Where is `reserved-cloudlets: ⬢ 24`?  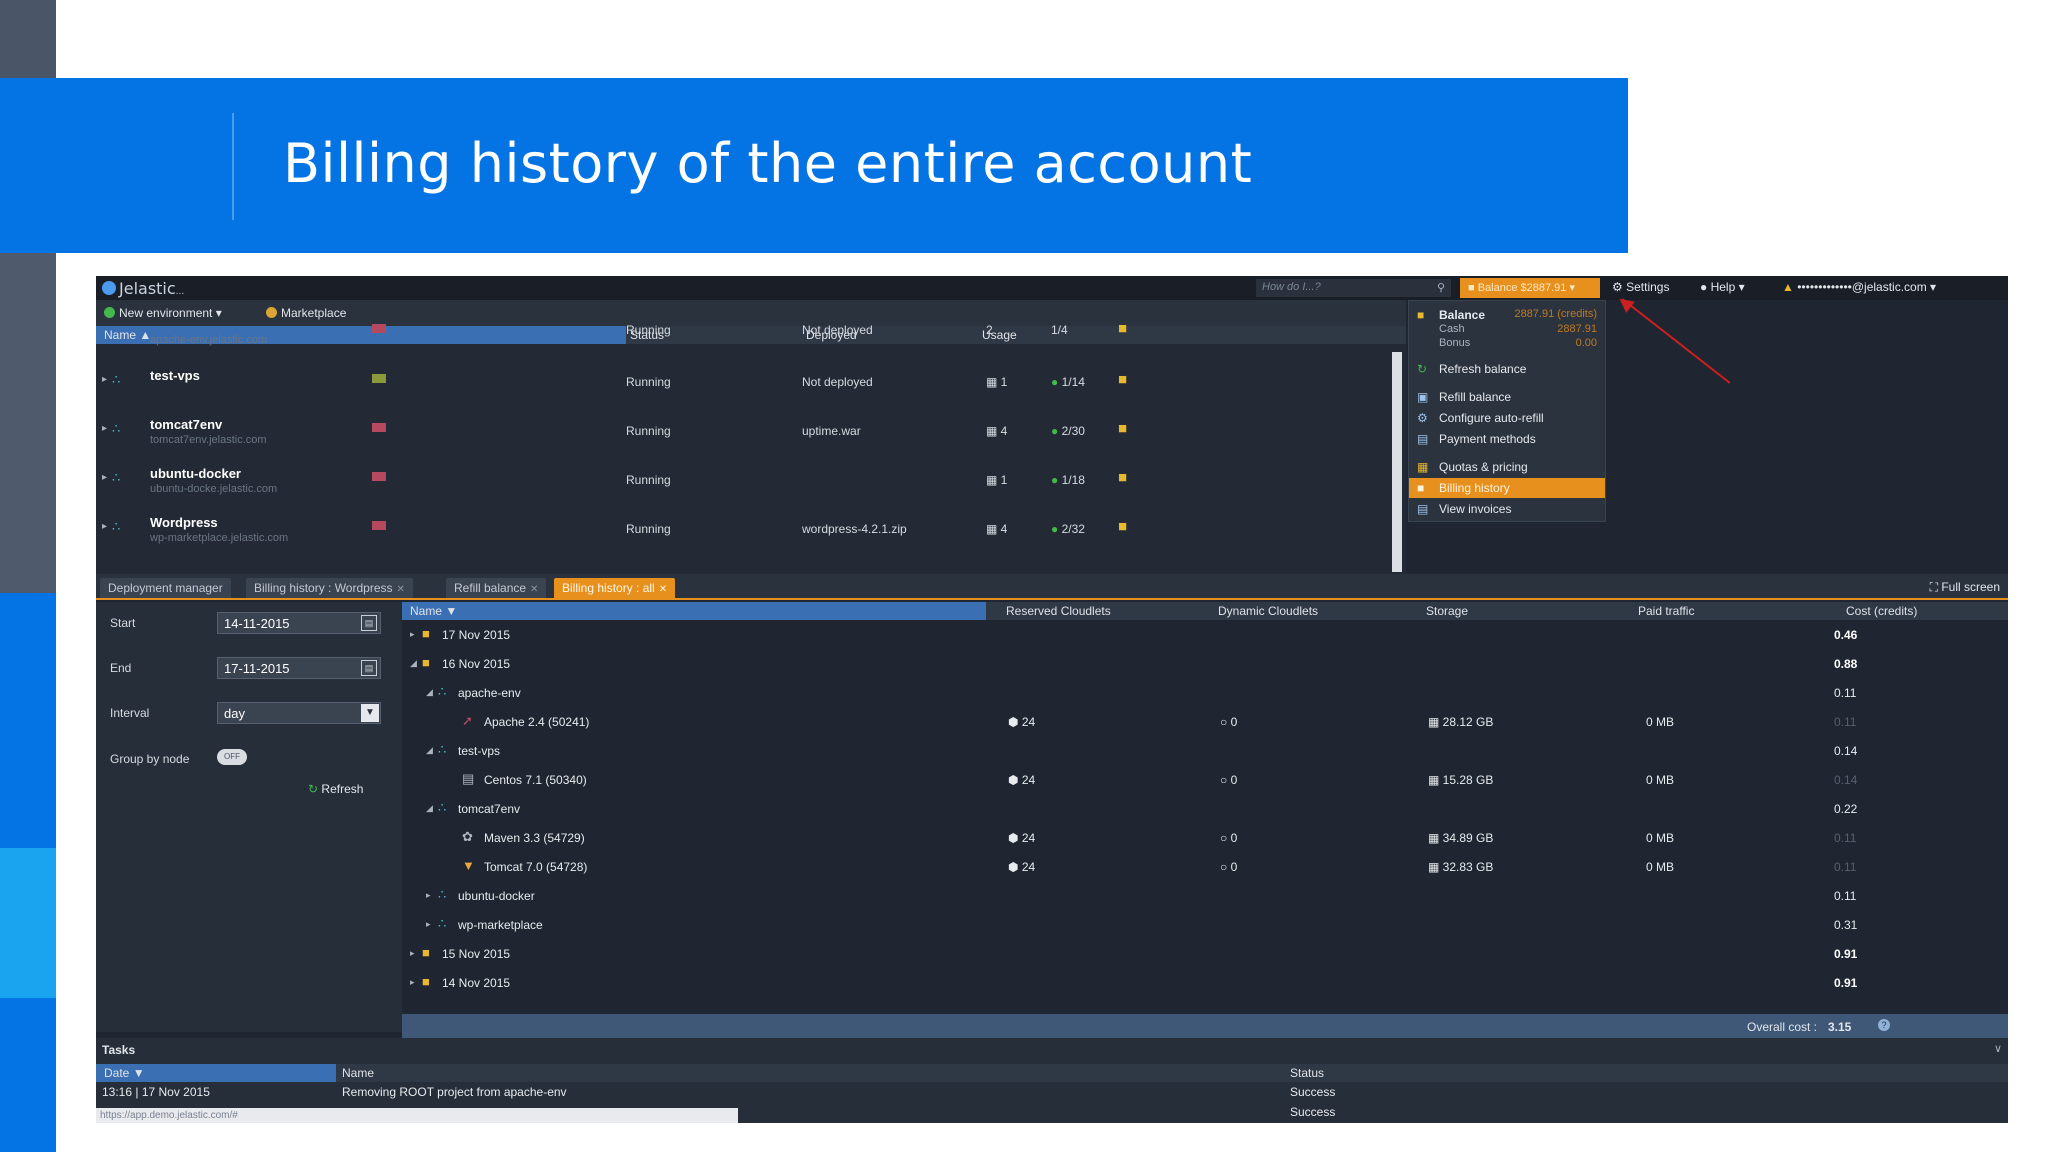 reserved-cloudlets: ⬢ 24 is located at coordinates (1021, 780).